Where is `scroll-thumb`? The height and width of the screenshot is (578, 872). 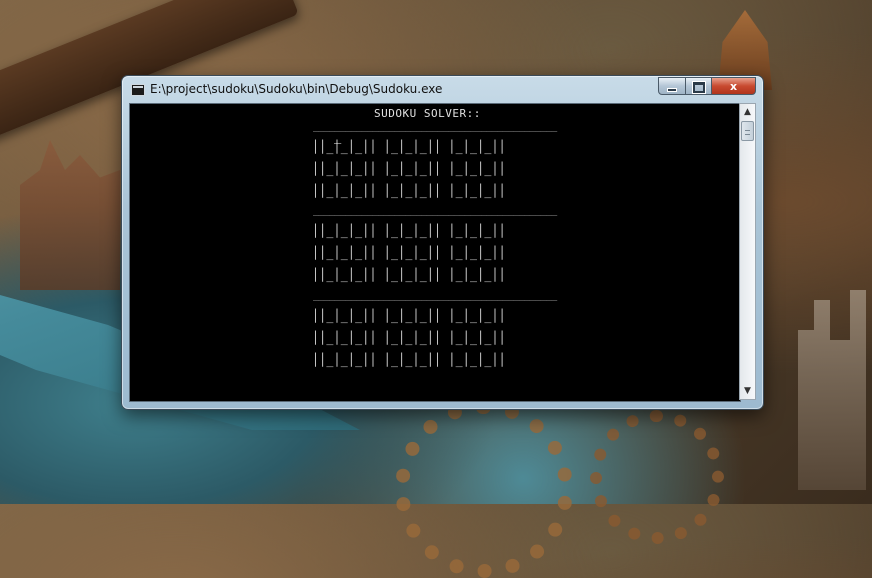 scroll-thumb is located at coordinates (747, 131).